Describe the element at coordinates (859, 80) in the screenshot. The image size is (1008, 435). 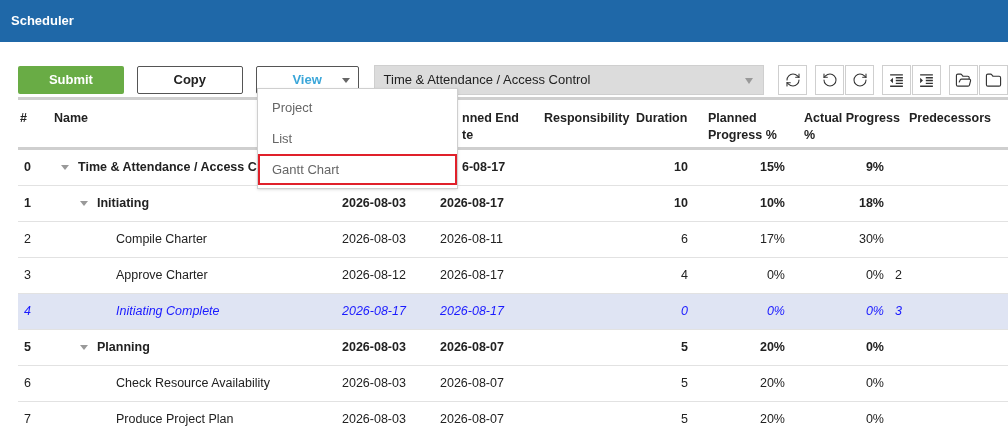
I see `redo-icon` at that location.